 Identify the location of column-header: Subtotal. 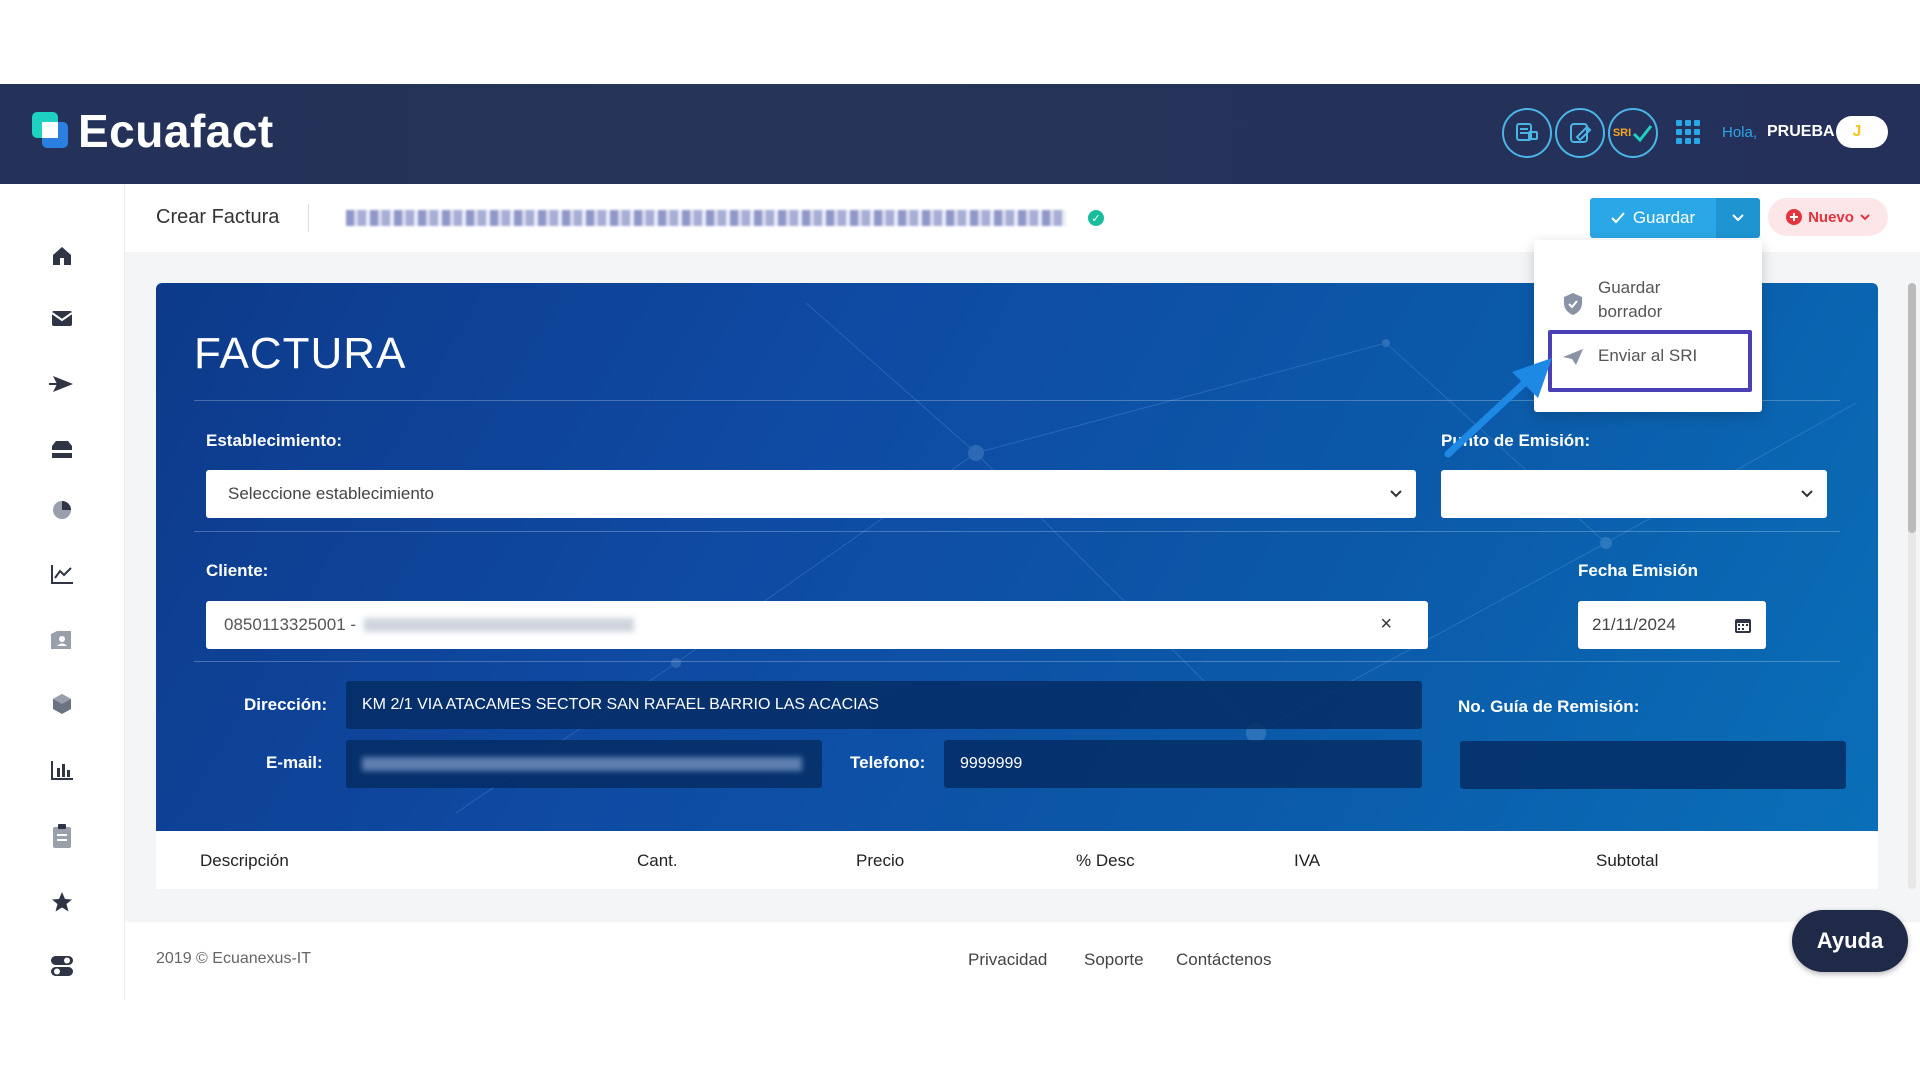
(1627, 860).